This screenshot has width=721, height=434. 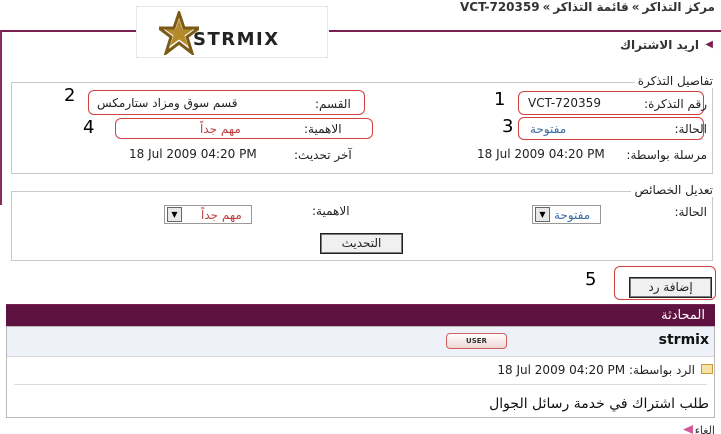 I want to click on status-value: مفتوحة, so click(x=548, y=129).